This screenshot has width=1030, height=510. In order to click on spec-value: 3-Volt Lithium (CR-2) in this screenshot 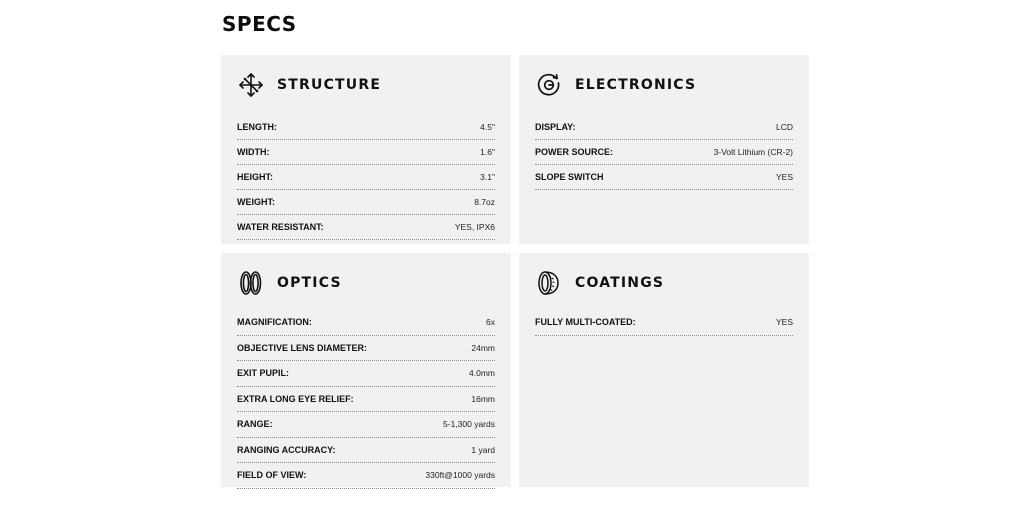, I will do `click(753, 152)`.